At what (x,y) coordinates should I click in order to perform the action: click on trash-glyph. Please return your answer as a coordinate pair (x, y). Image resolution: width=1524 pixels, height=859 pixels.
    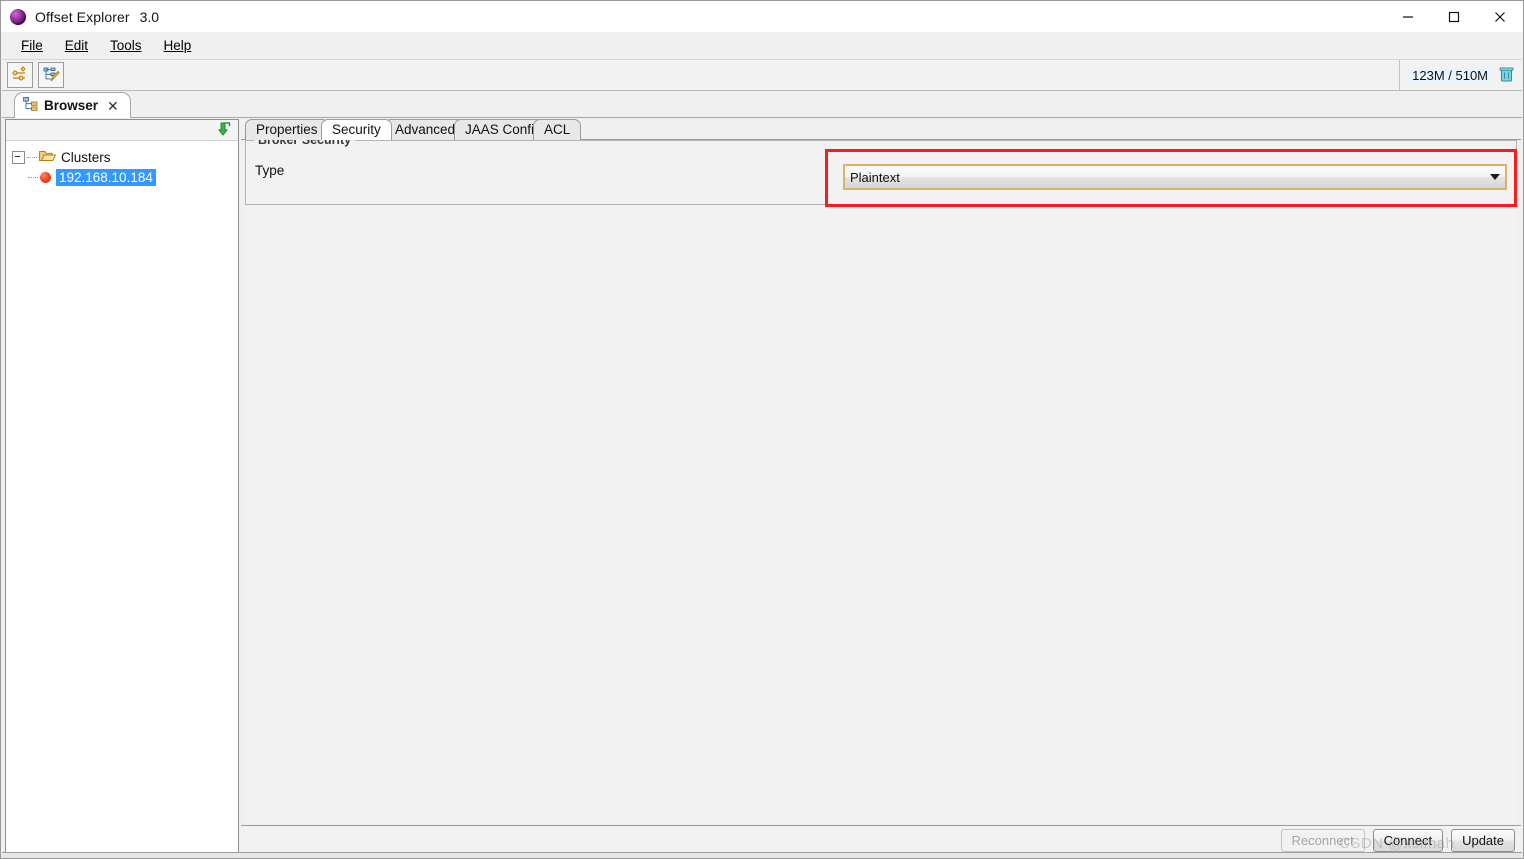
    Looking at the image, I should click on (1506, 74).